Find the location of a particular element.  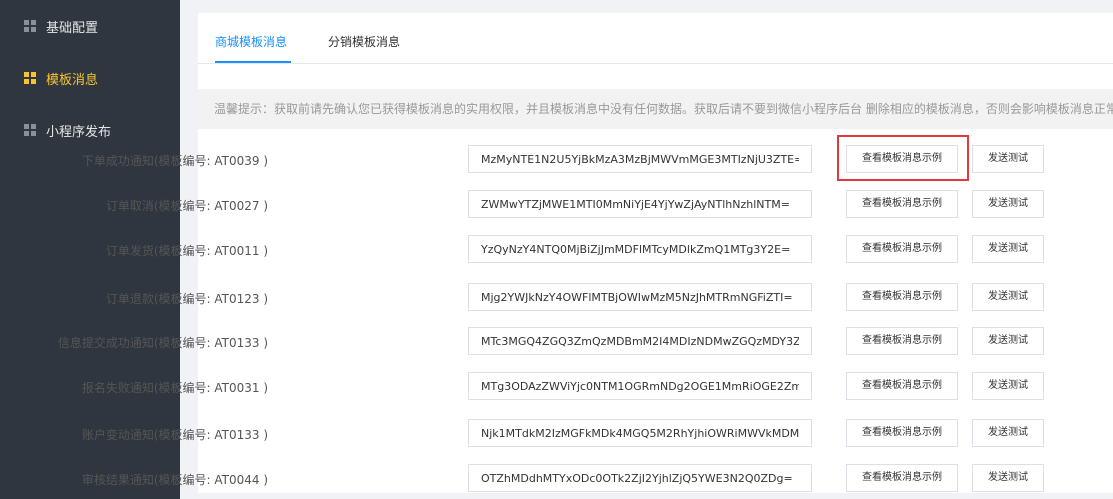

sidebar-item-template-message: 模板消息 is located at coordinates (90, 78).